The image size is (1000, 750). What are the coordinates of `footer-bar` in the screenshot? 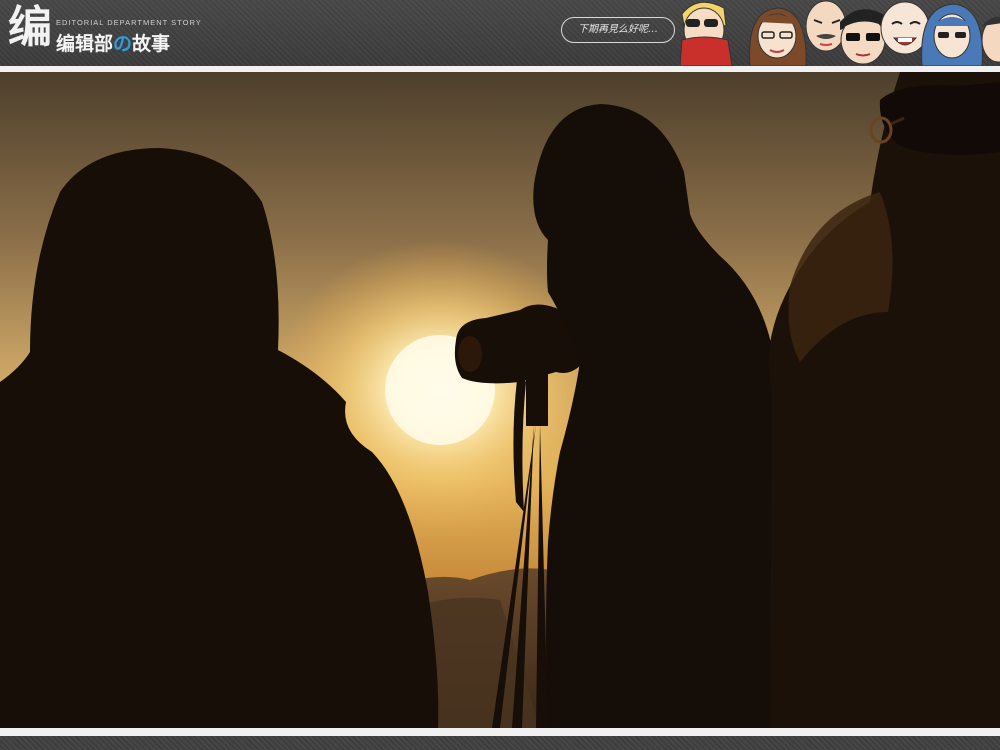 It's located at (500, 743).